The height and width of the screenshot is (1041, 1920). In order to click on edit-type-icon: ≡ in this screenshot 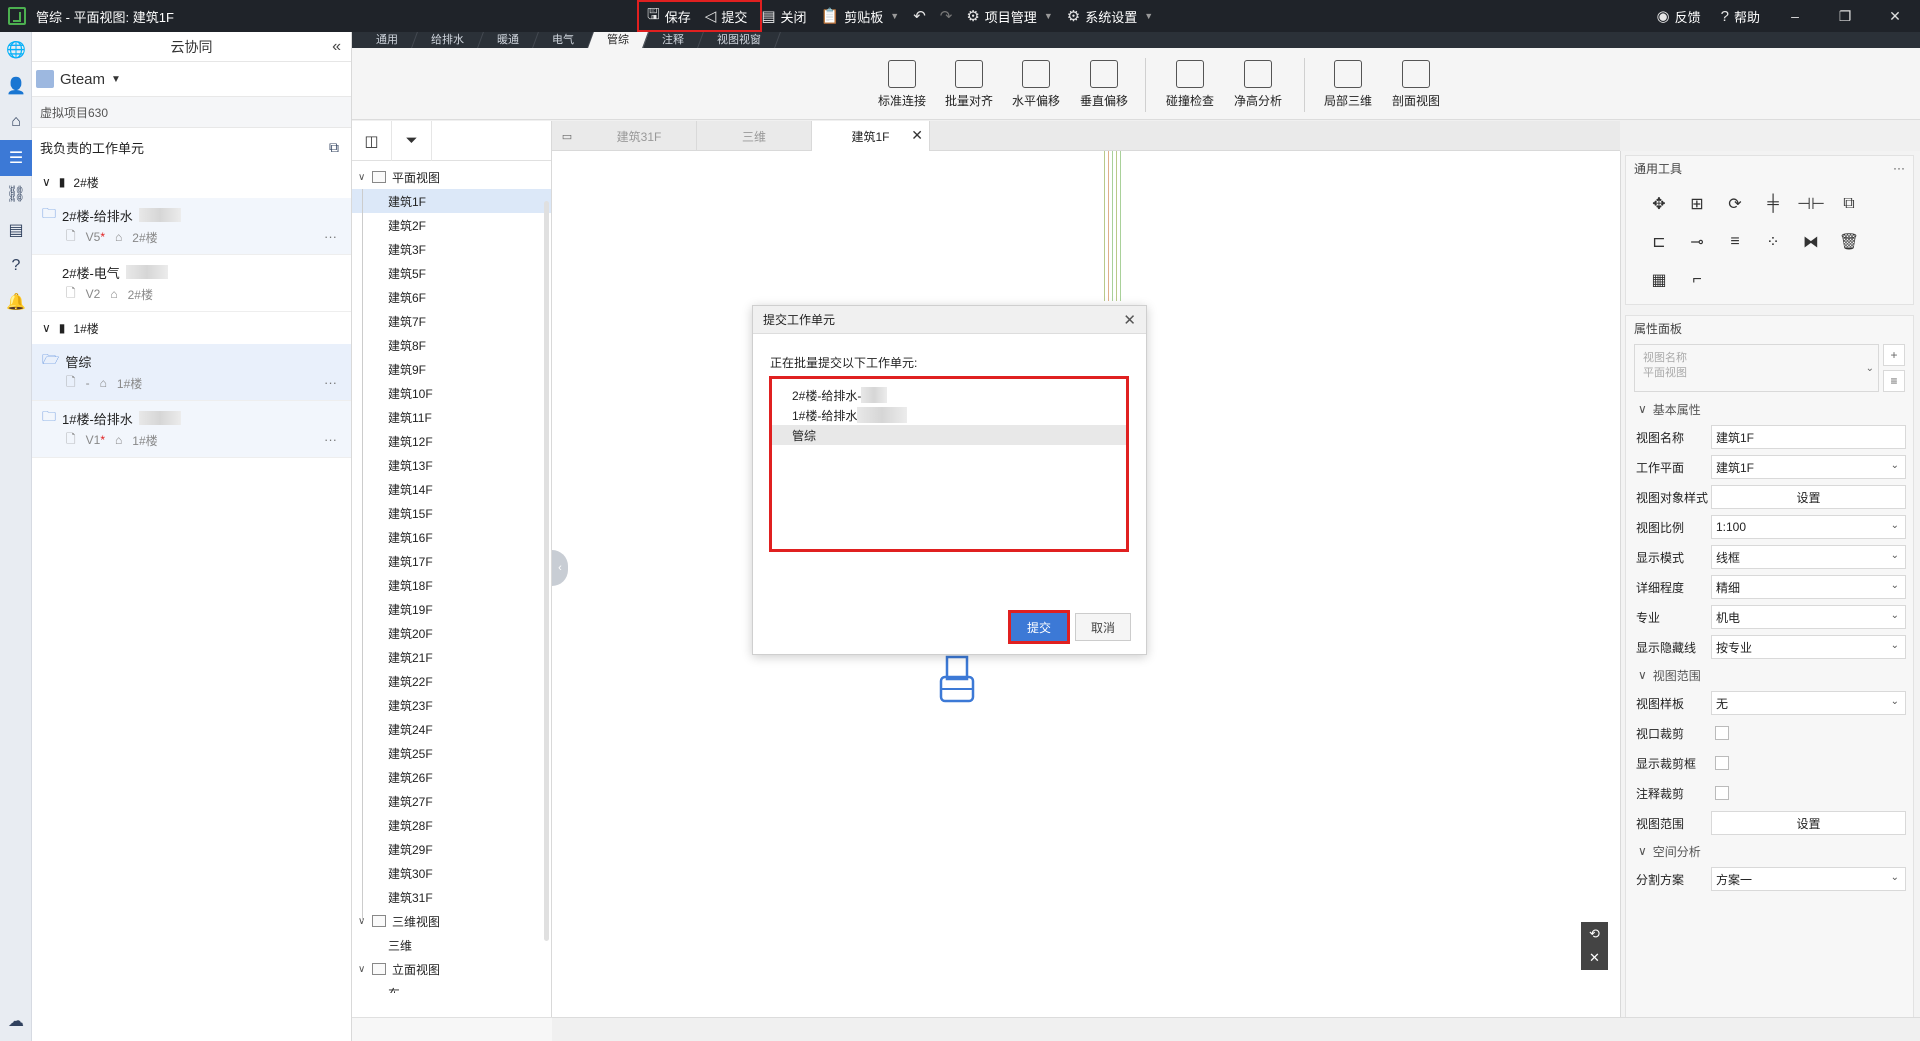, I will do `click(1894, 381)`.